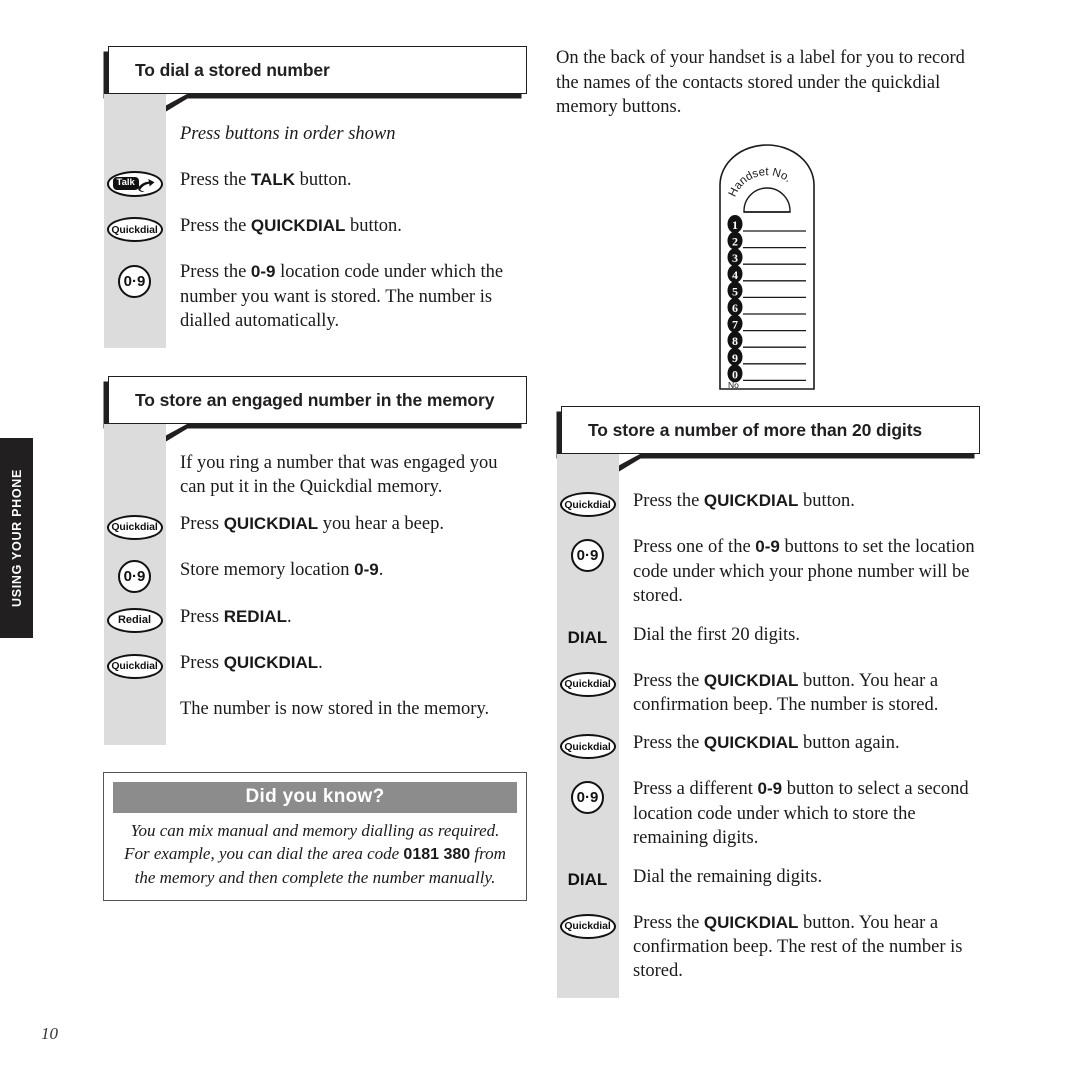 The height and width of the screenshot is (1080, 1080). I want to click on step-text: Press QUICKDIAL., so click(251, 662).